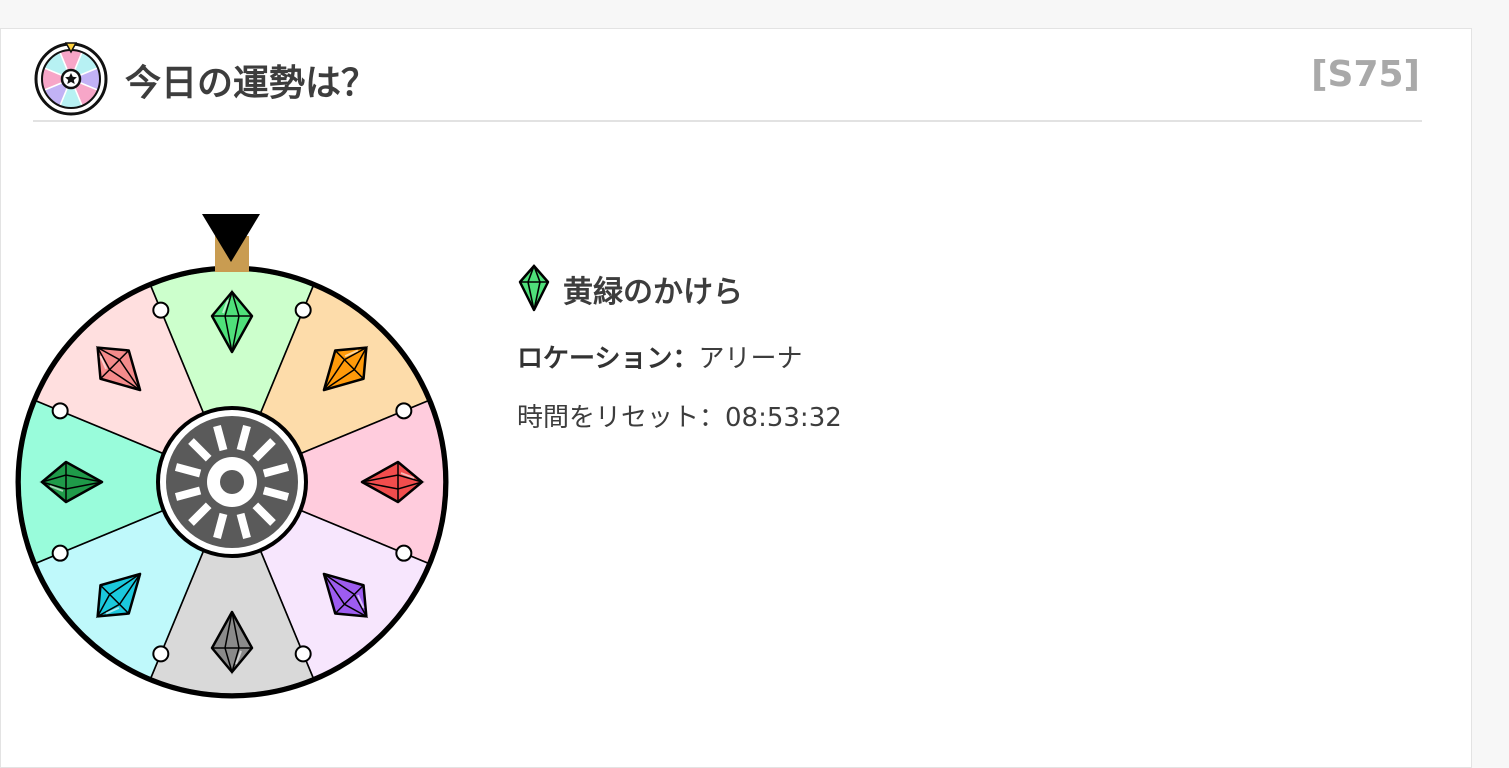 This screenshot has height=768, width=1509. I want to click on pointer-triangle-icon, so click(231, 243).